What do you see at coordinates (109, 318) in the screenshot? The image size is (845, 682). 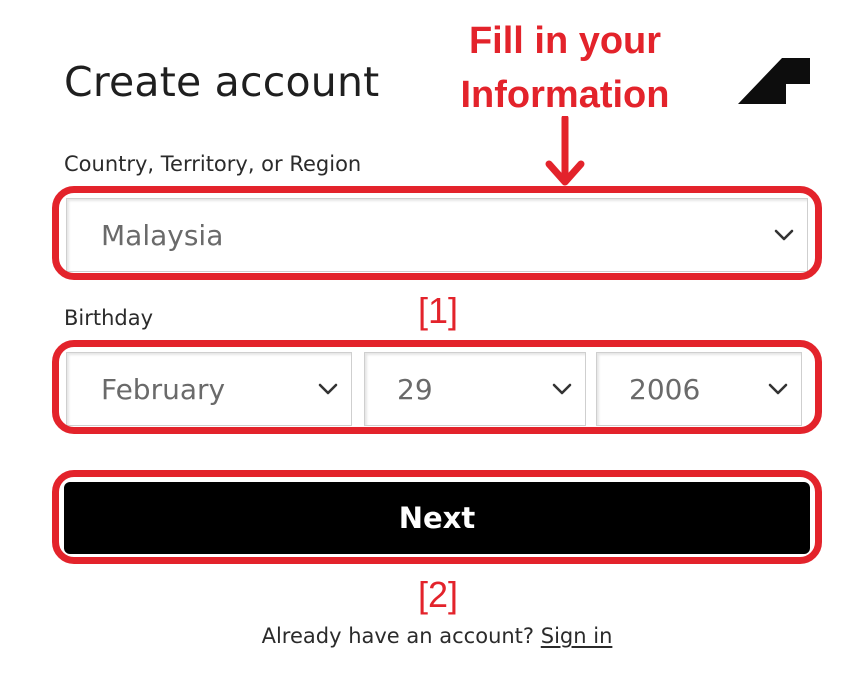 I see `birthday-label: Birthday` at bounding box center [109, 318].